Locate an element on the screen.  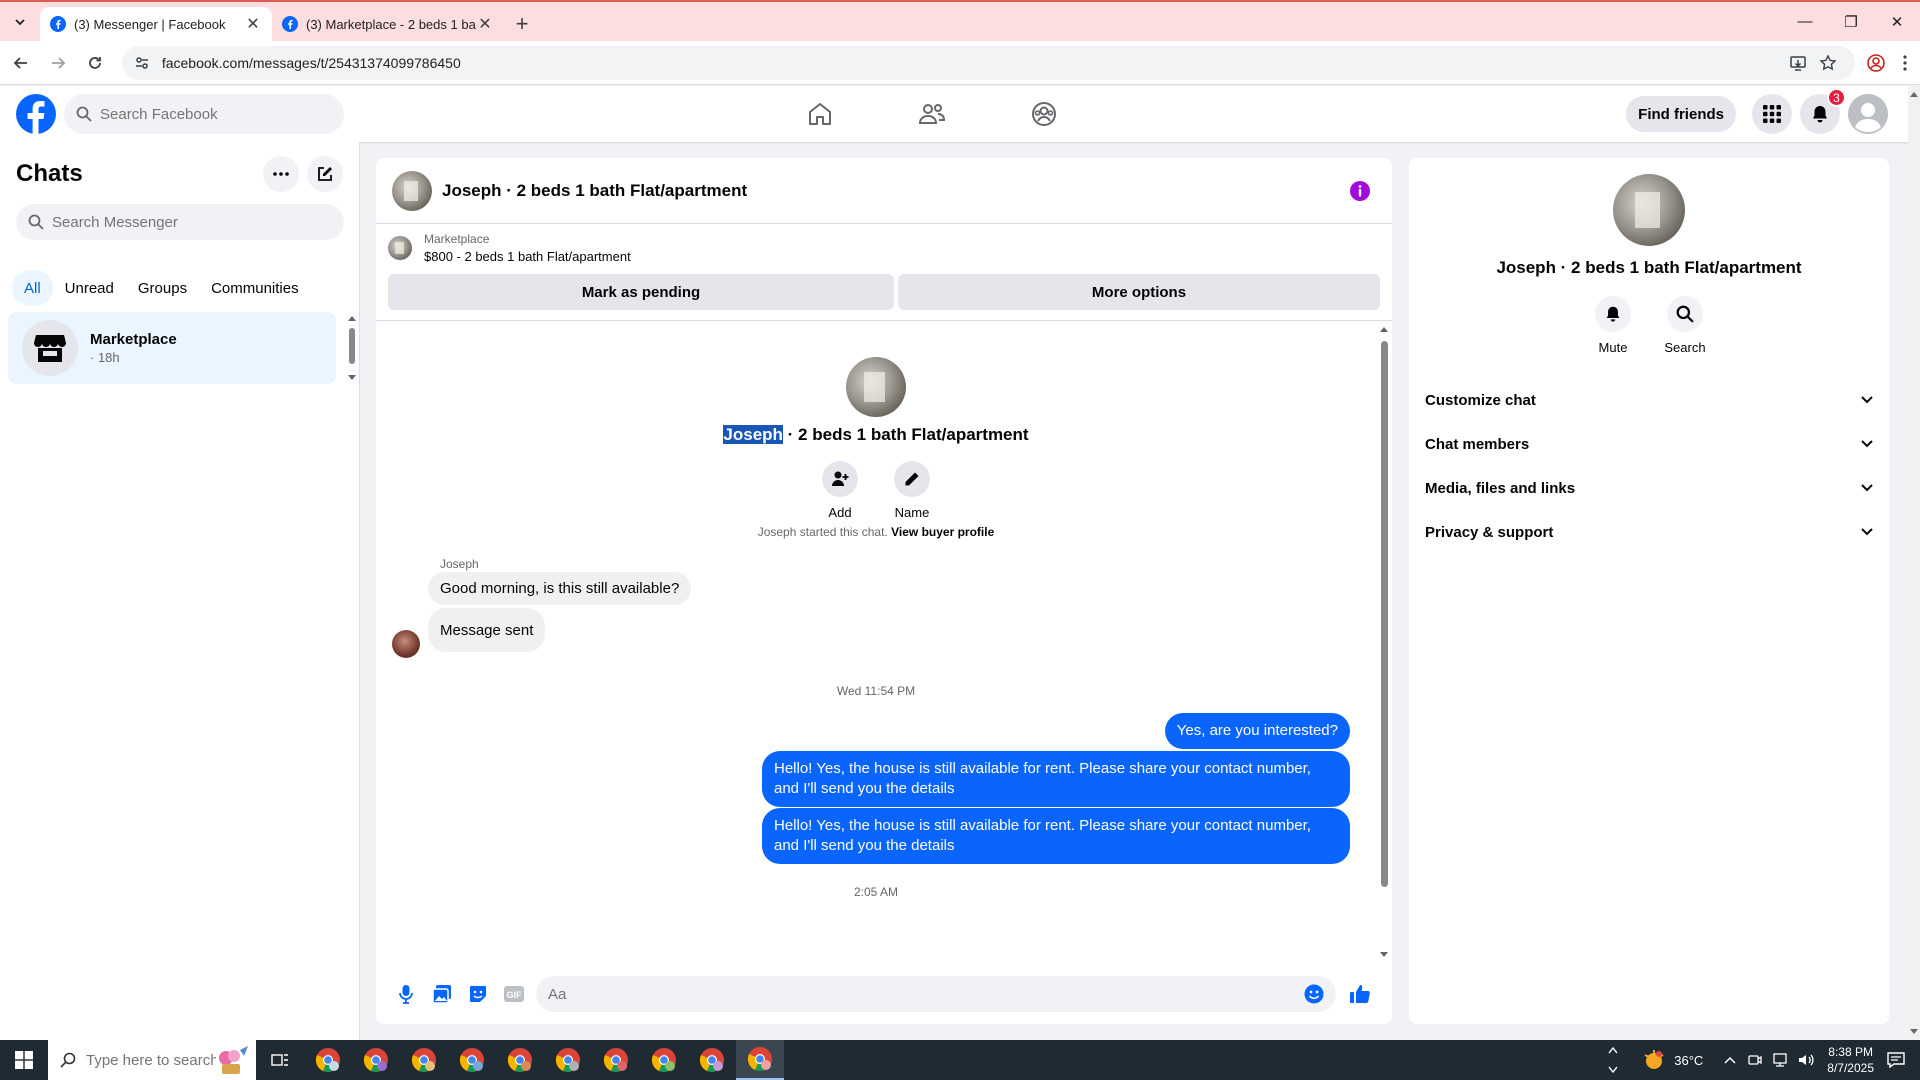
facebook-search-input is located at coordinates (200, 114).